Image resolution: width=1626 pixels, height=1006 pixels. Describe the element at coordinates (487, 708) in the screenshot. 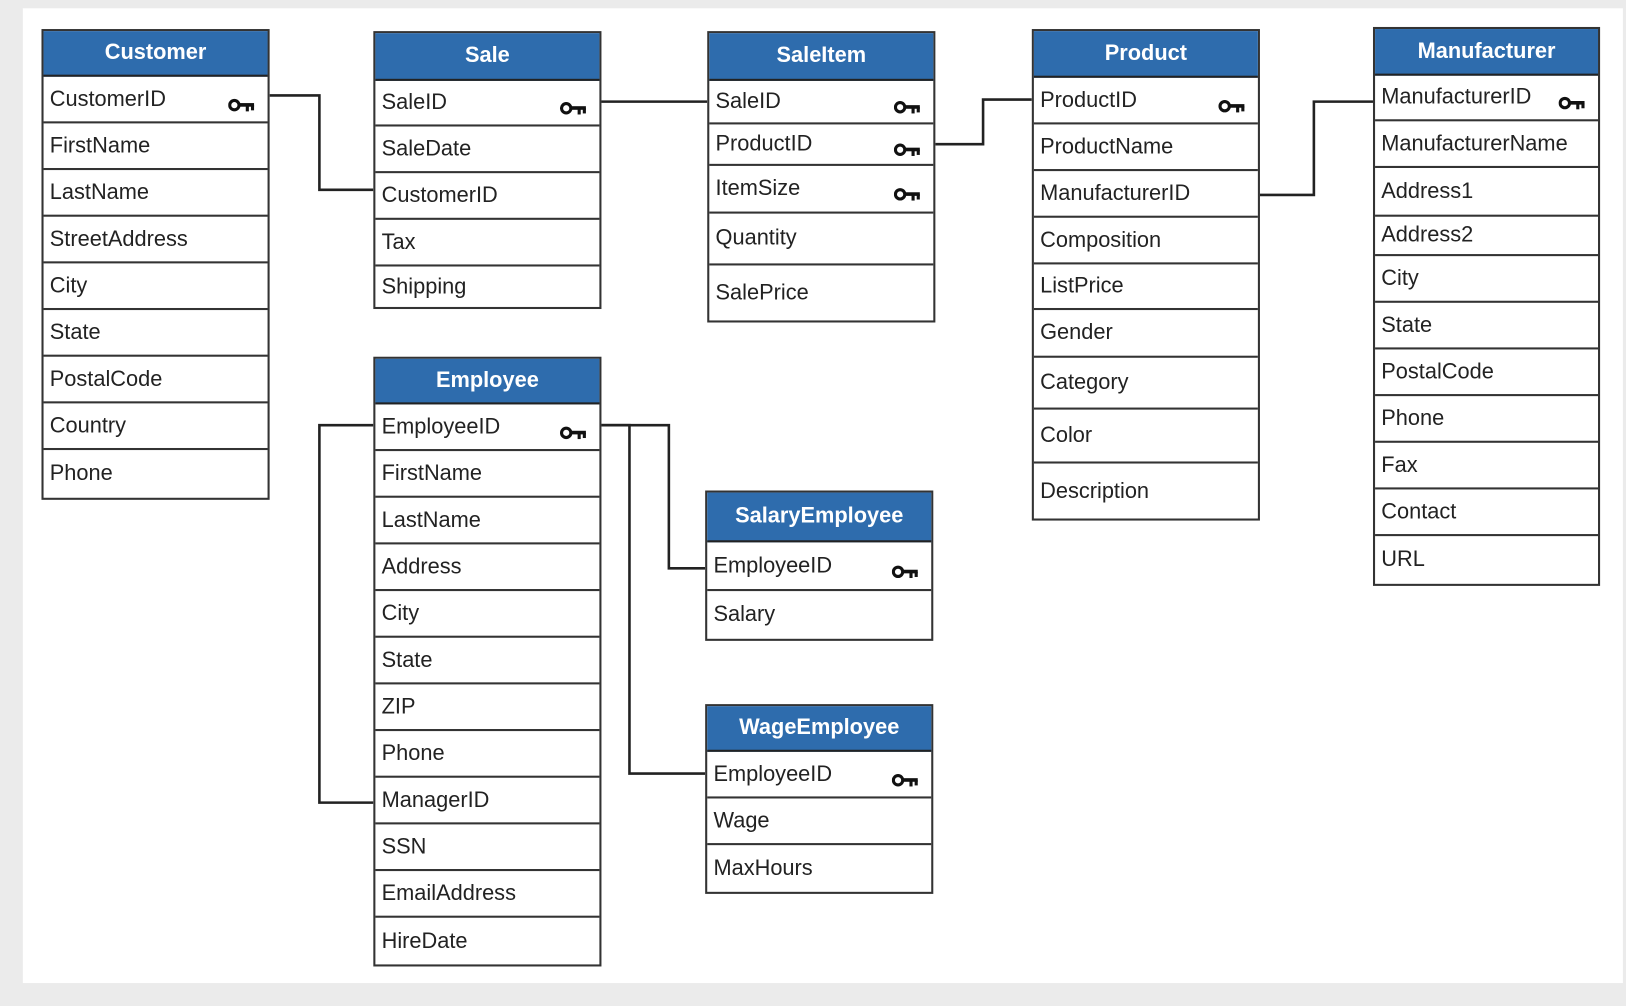

I see `field-row: ZIP` at that location.